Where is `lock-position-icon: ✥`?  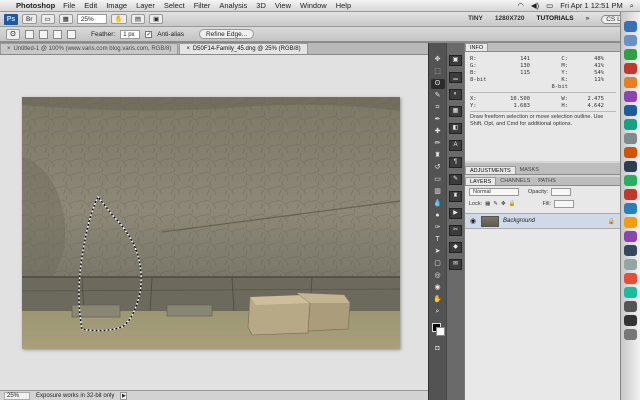 lock-position-icon: ✥ is located at coordinates (503, 204).